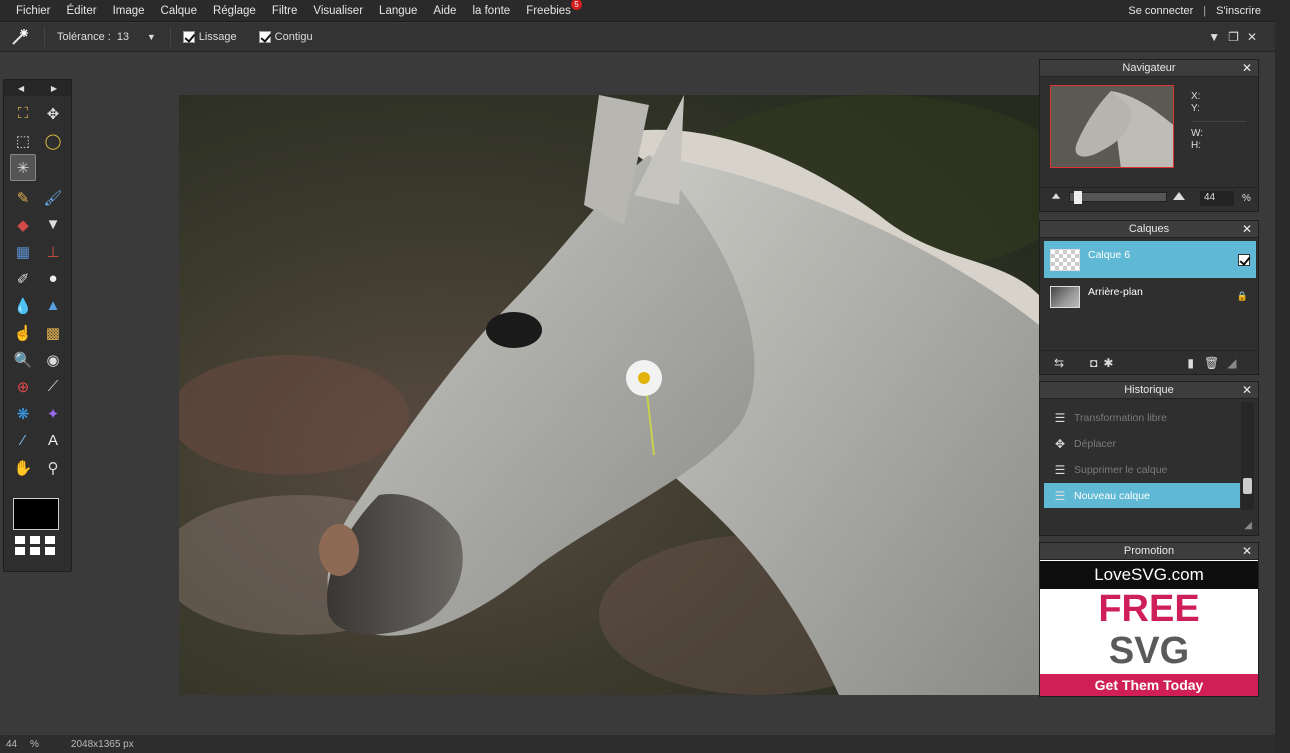 The width and height of the screenshot is (1290, 753). Describe the element at coordinates (1190, 363) in the screenshot. I see `new-layer-icon: ▮` at that location.